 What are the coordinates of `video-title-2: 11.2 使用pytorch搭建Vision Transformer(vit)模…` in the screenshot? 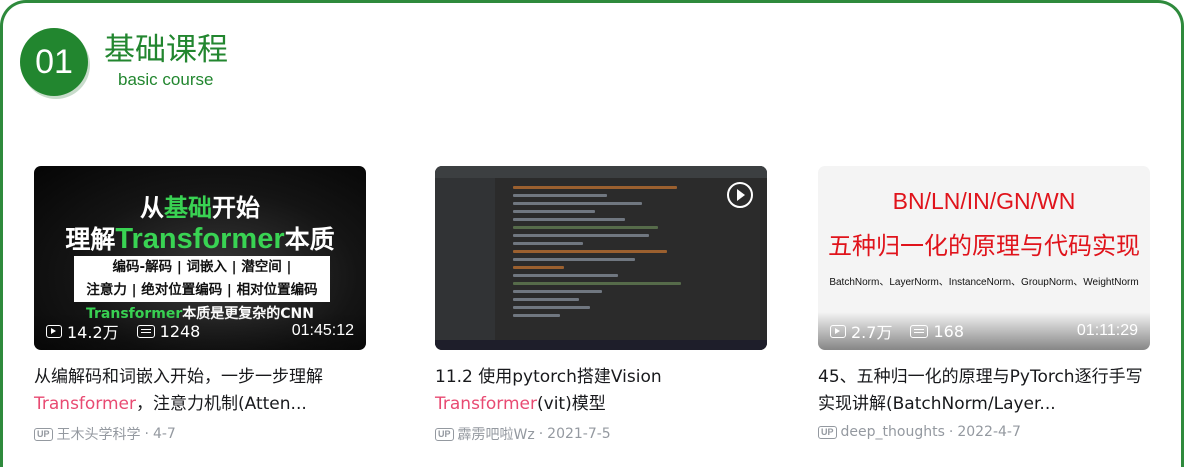 It's located at (598, 391).